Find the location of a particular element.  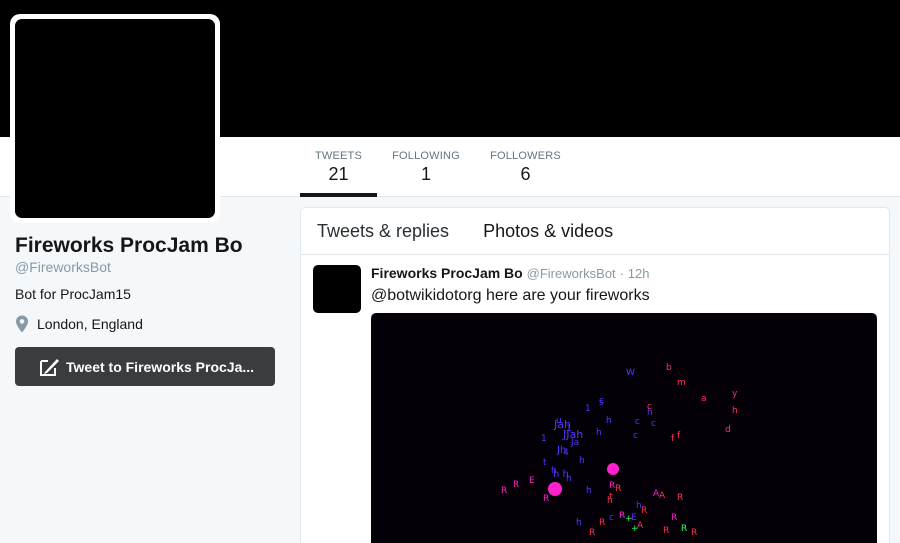

stat-followers-label: FOLLOWERS is located at coordinates (525, 156).